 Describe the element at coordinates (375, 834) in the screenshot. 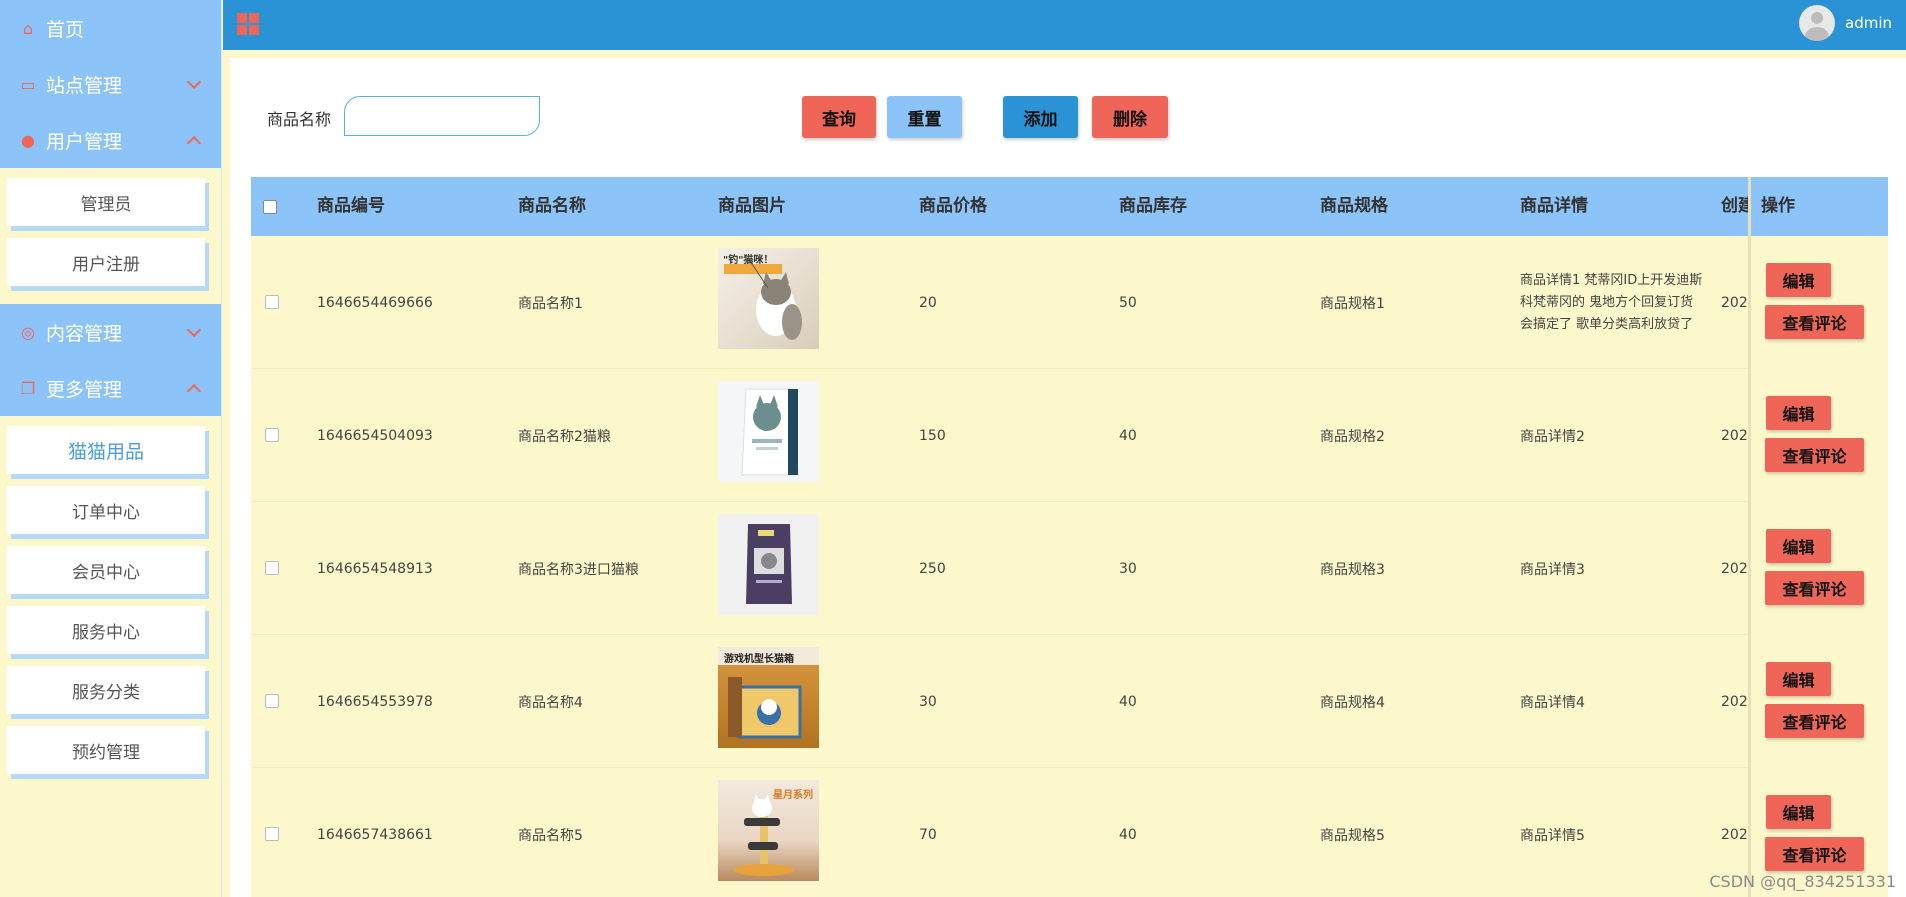

I see `cell-id: 1646657438661` at that location.